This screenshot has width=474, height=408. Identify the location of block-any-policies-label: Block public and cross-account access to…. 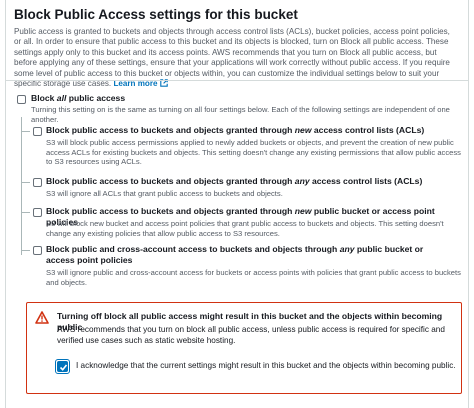
(248, 255).